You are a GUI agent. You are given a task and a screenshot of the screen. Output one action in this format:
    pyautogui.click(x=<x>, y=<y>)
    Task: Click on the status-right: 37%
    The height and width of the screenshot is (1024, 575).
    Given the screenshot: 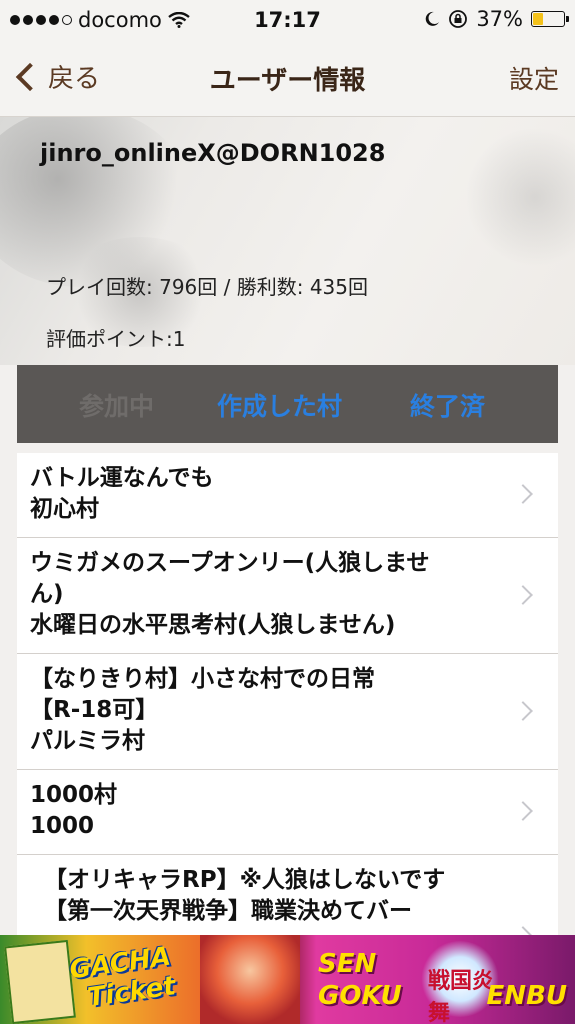 What is the action you would take?
    pyautogui.click(x=496, y=19)
    